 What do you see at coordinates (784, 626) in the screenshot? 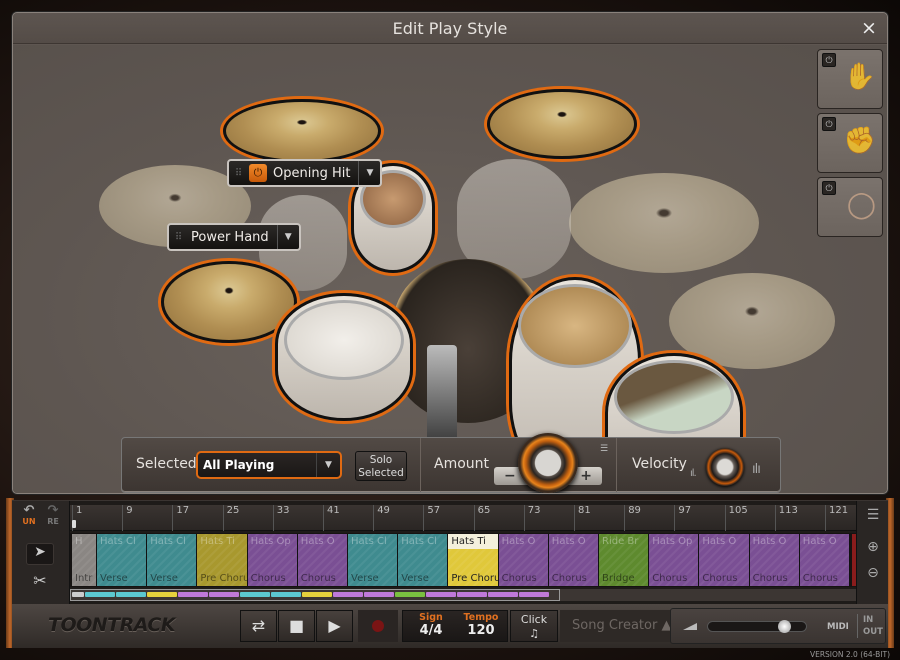
I see `volume-slider-thumb` at bounding box center [784, 626].